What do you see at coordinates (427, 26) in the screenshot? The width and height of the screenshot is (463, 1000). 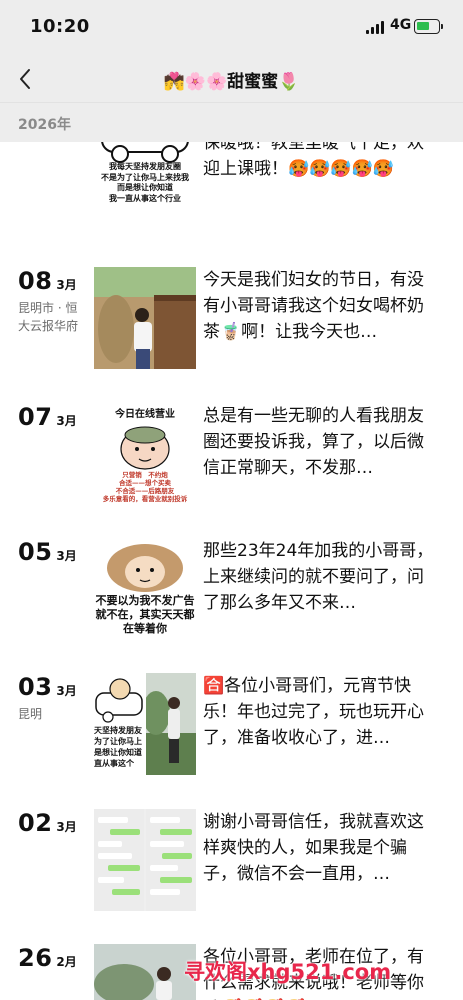 I see `battery-icon` at bounding box center [427, 26].